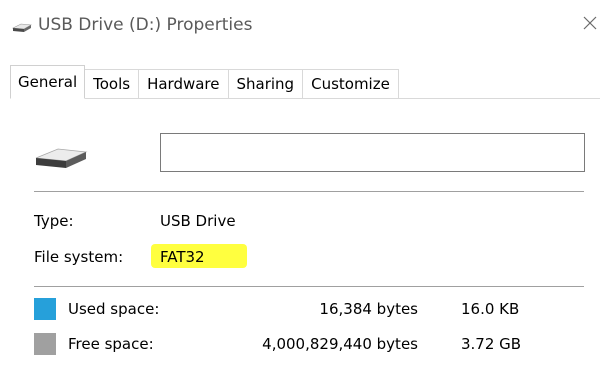 This screenshot has height=370, width=603. Describe the element at coordinates (145, 25) in the screenshot. I see `window-title: USB Drive (D:) Properties` at that location.